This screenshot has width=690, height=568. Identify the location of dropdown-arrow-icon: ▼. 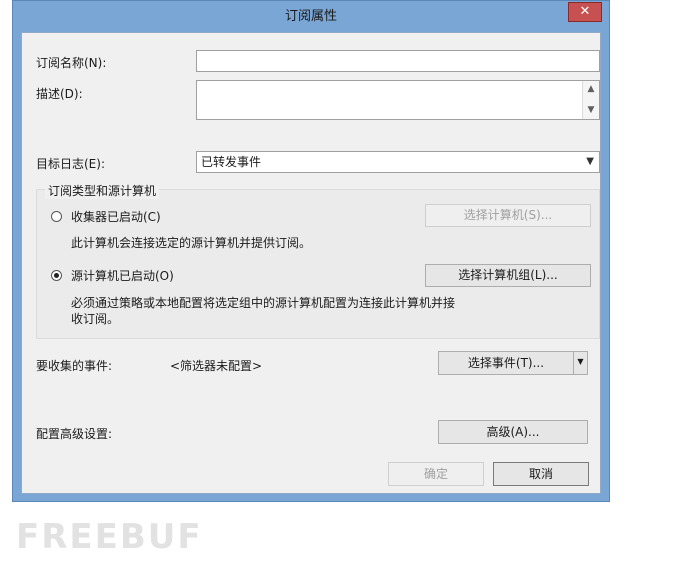
(580, 363).